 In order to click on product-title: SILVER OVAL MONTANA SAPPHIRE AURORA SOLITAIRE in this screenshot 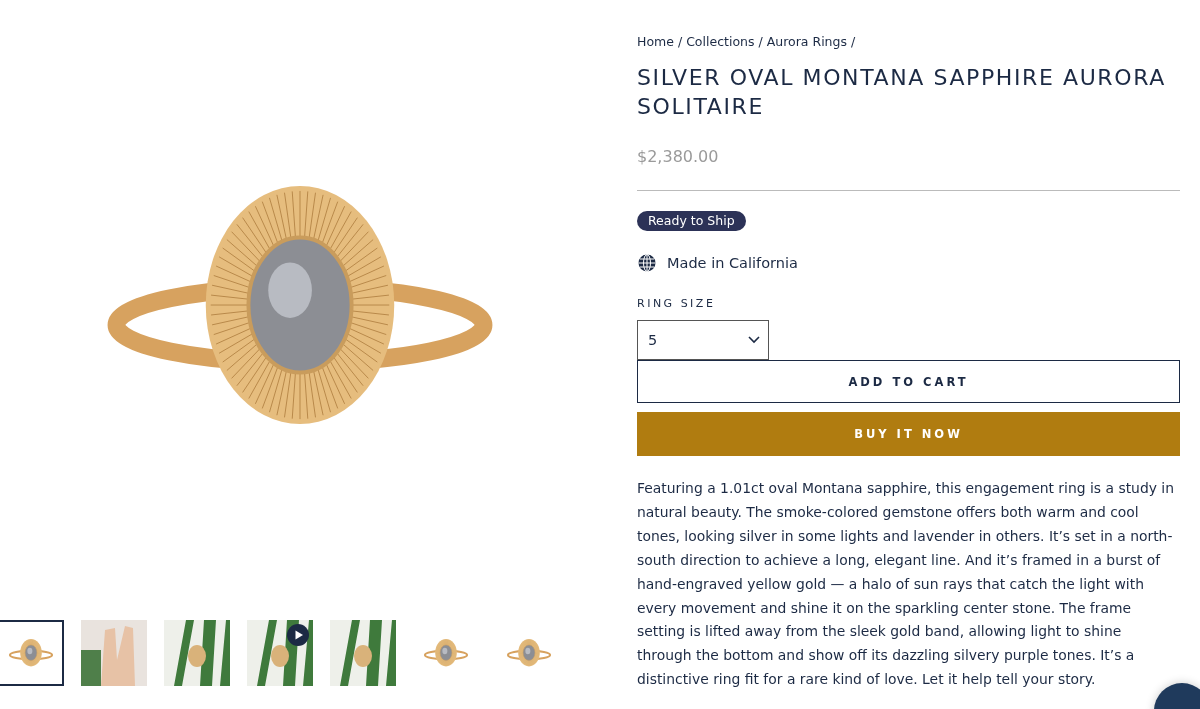, I will do `click(902, 92)`.